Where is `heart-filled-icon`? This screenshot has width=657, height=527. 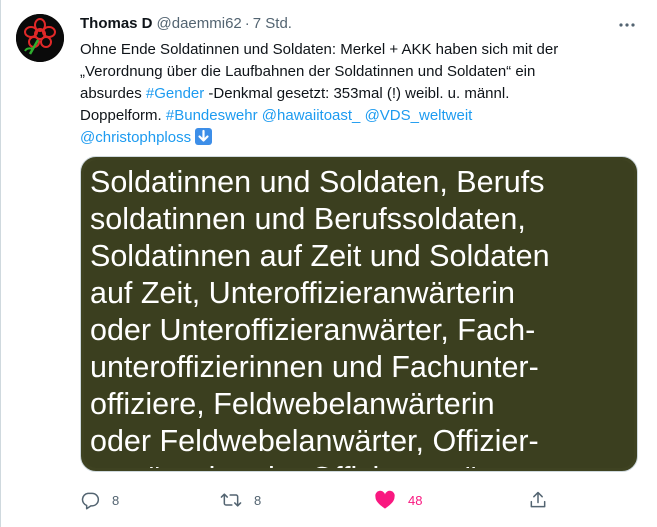
heart-filled-icon is located at coordinates (385, 499).